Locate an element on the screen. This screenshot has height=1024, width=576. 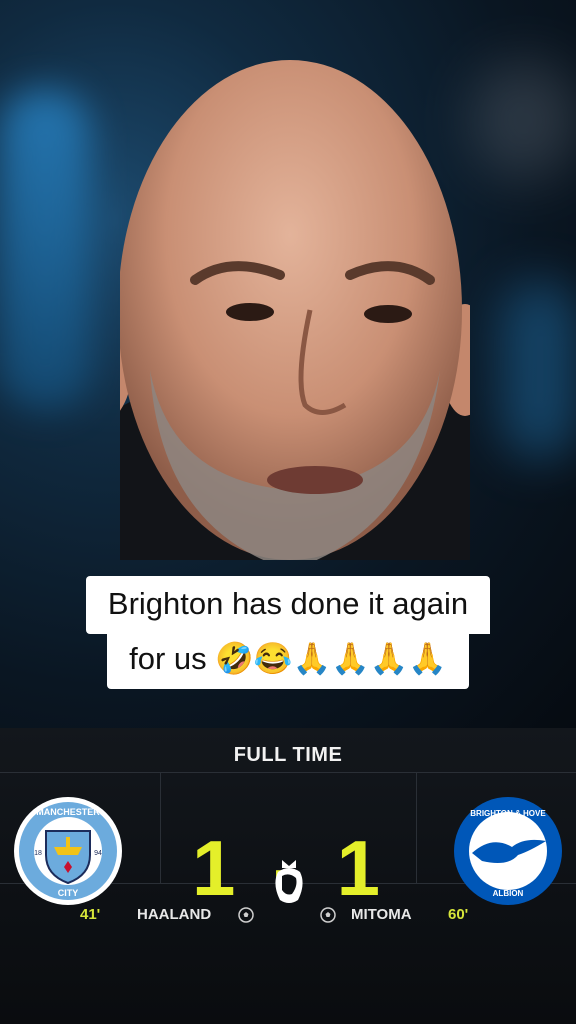
match-status: FULL TIME is located at coordinates (288, 755).